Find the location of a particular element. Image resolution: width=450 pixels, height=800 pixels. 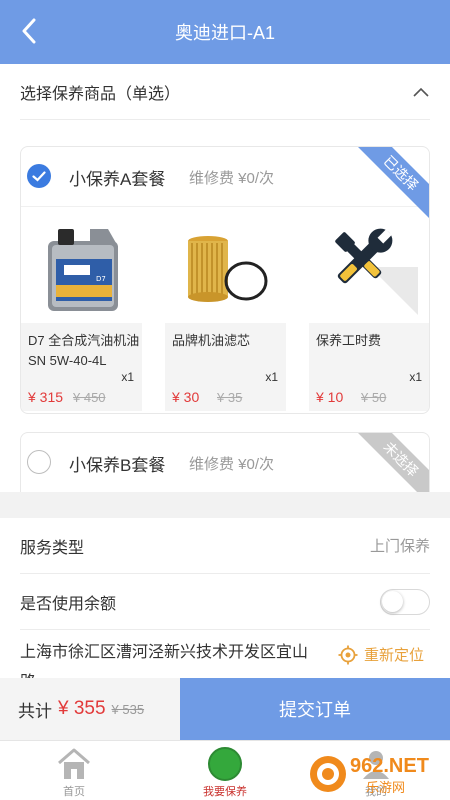

list-item: D7 D7 全合成汽油机油SN 5W-40-4L x1 ¥ 315 ¥ 450 is located at coordinates (81, 309).